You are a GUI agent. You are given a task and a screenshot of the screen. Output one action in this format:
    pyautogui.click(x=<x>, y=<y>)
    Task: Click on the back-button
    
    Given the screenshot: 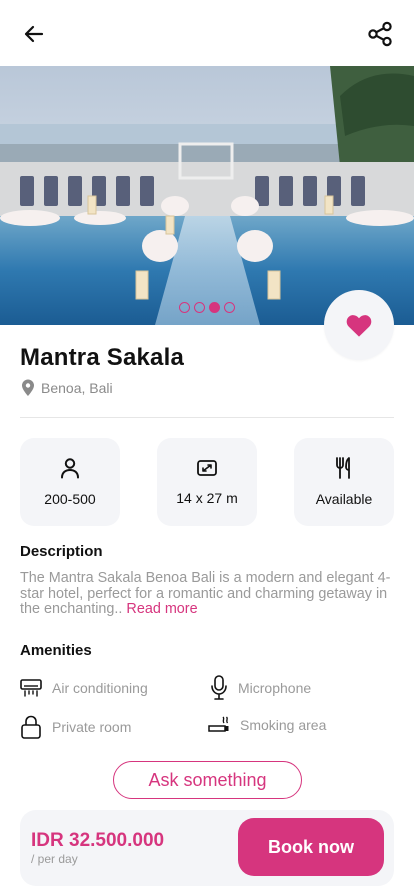 What is the action you would take?
    pyautogui.click(x=34, y=34)
    